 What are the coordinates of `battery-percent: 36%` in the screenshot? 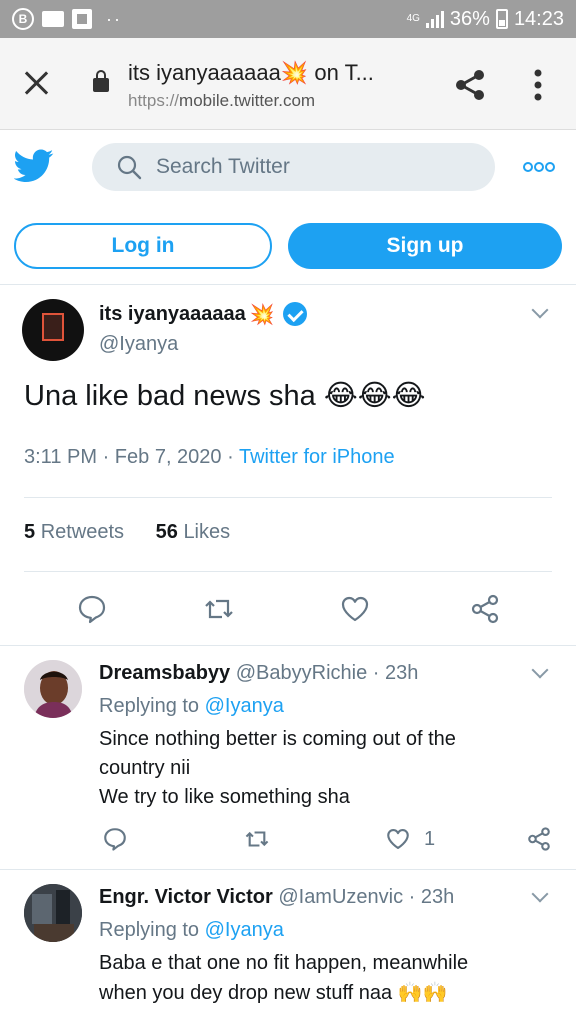 It's located at (469, 18).